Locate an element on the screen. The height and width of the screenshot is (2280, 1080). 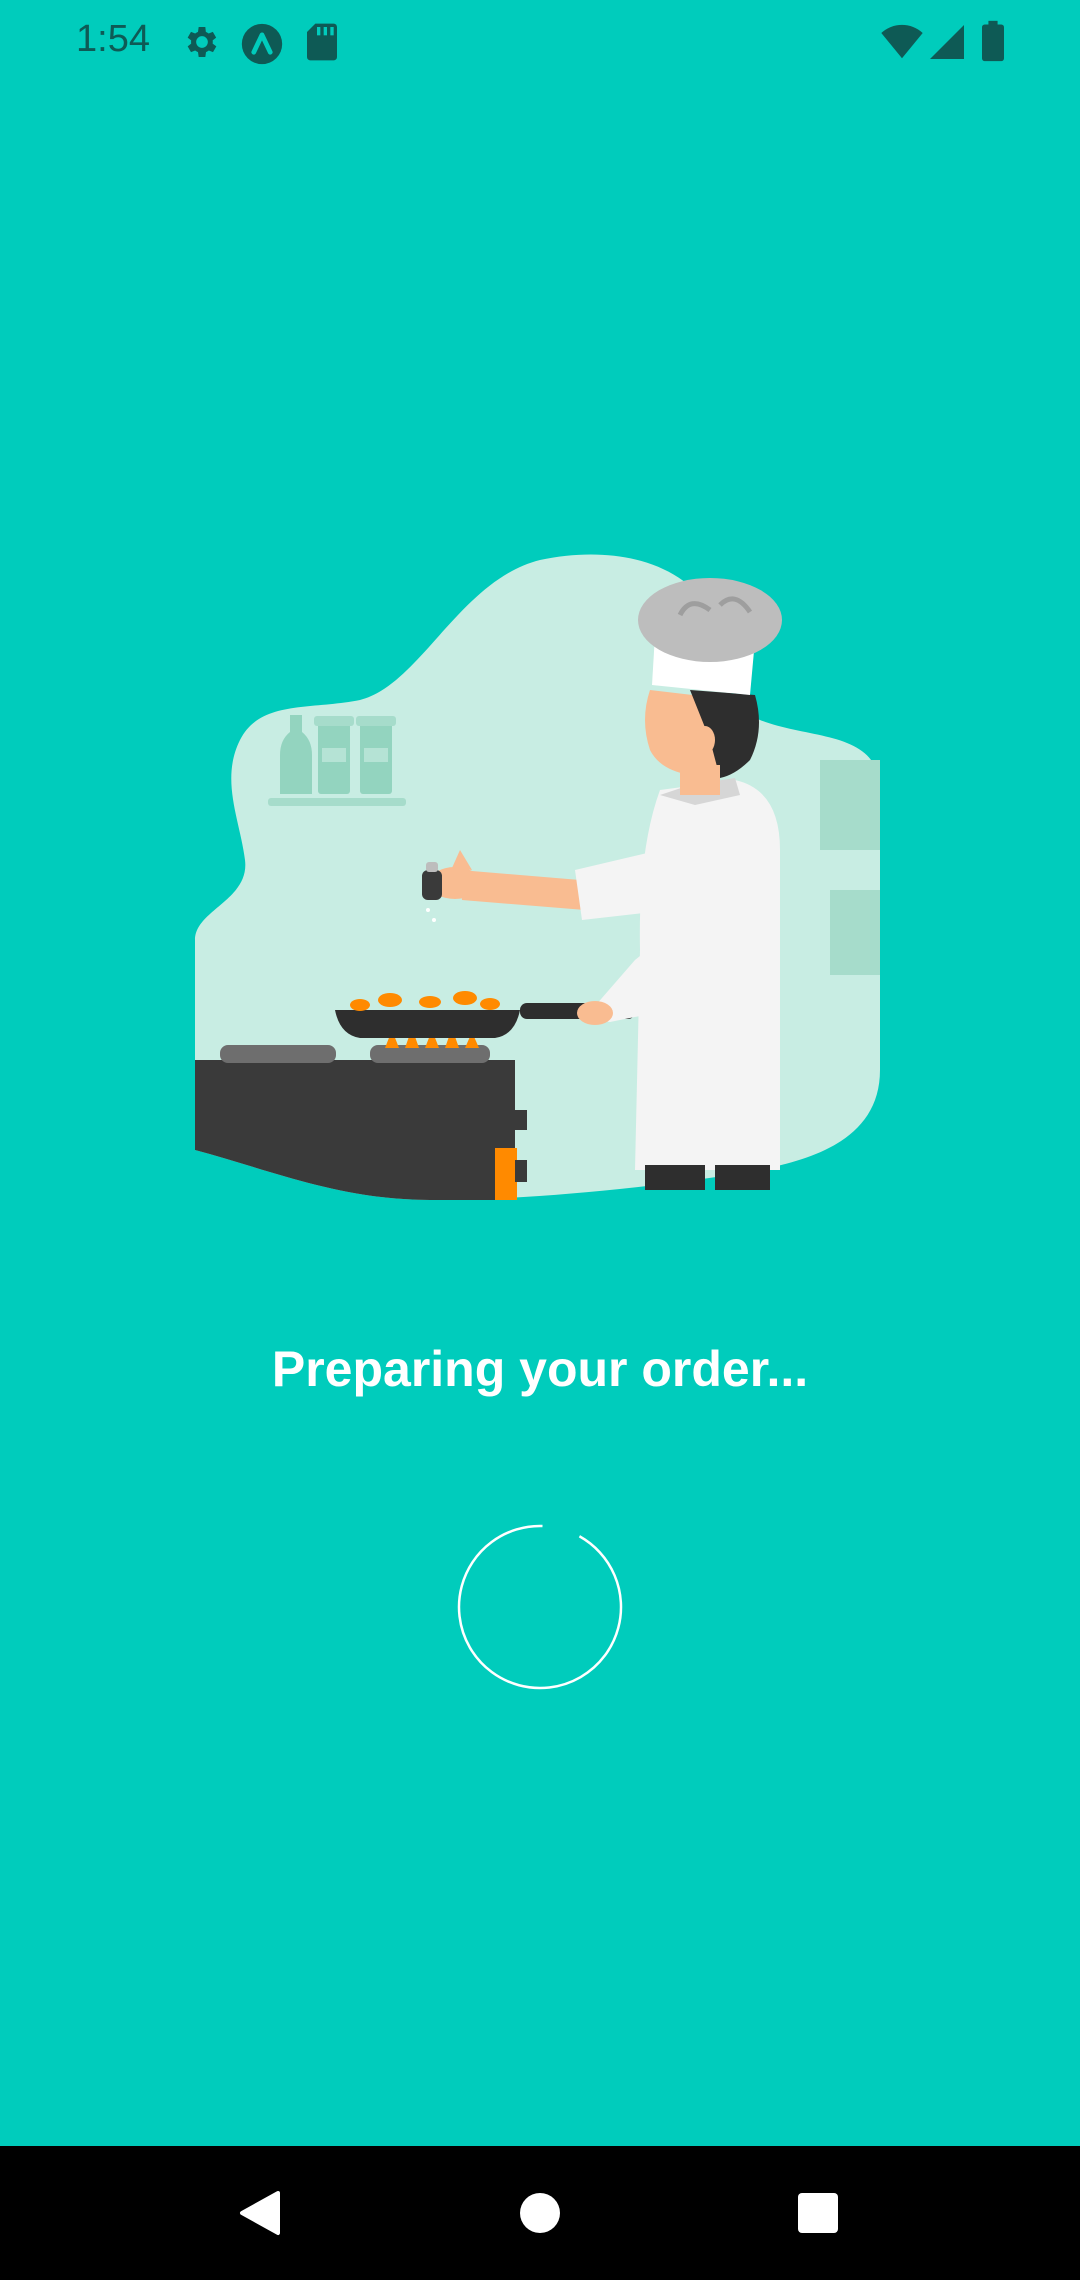
battery-icon is located at coordinates (993, 43).